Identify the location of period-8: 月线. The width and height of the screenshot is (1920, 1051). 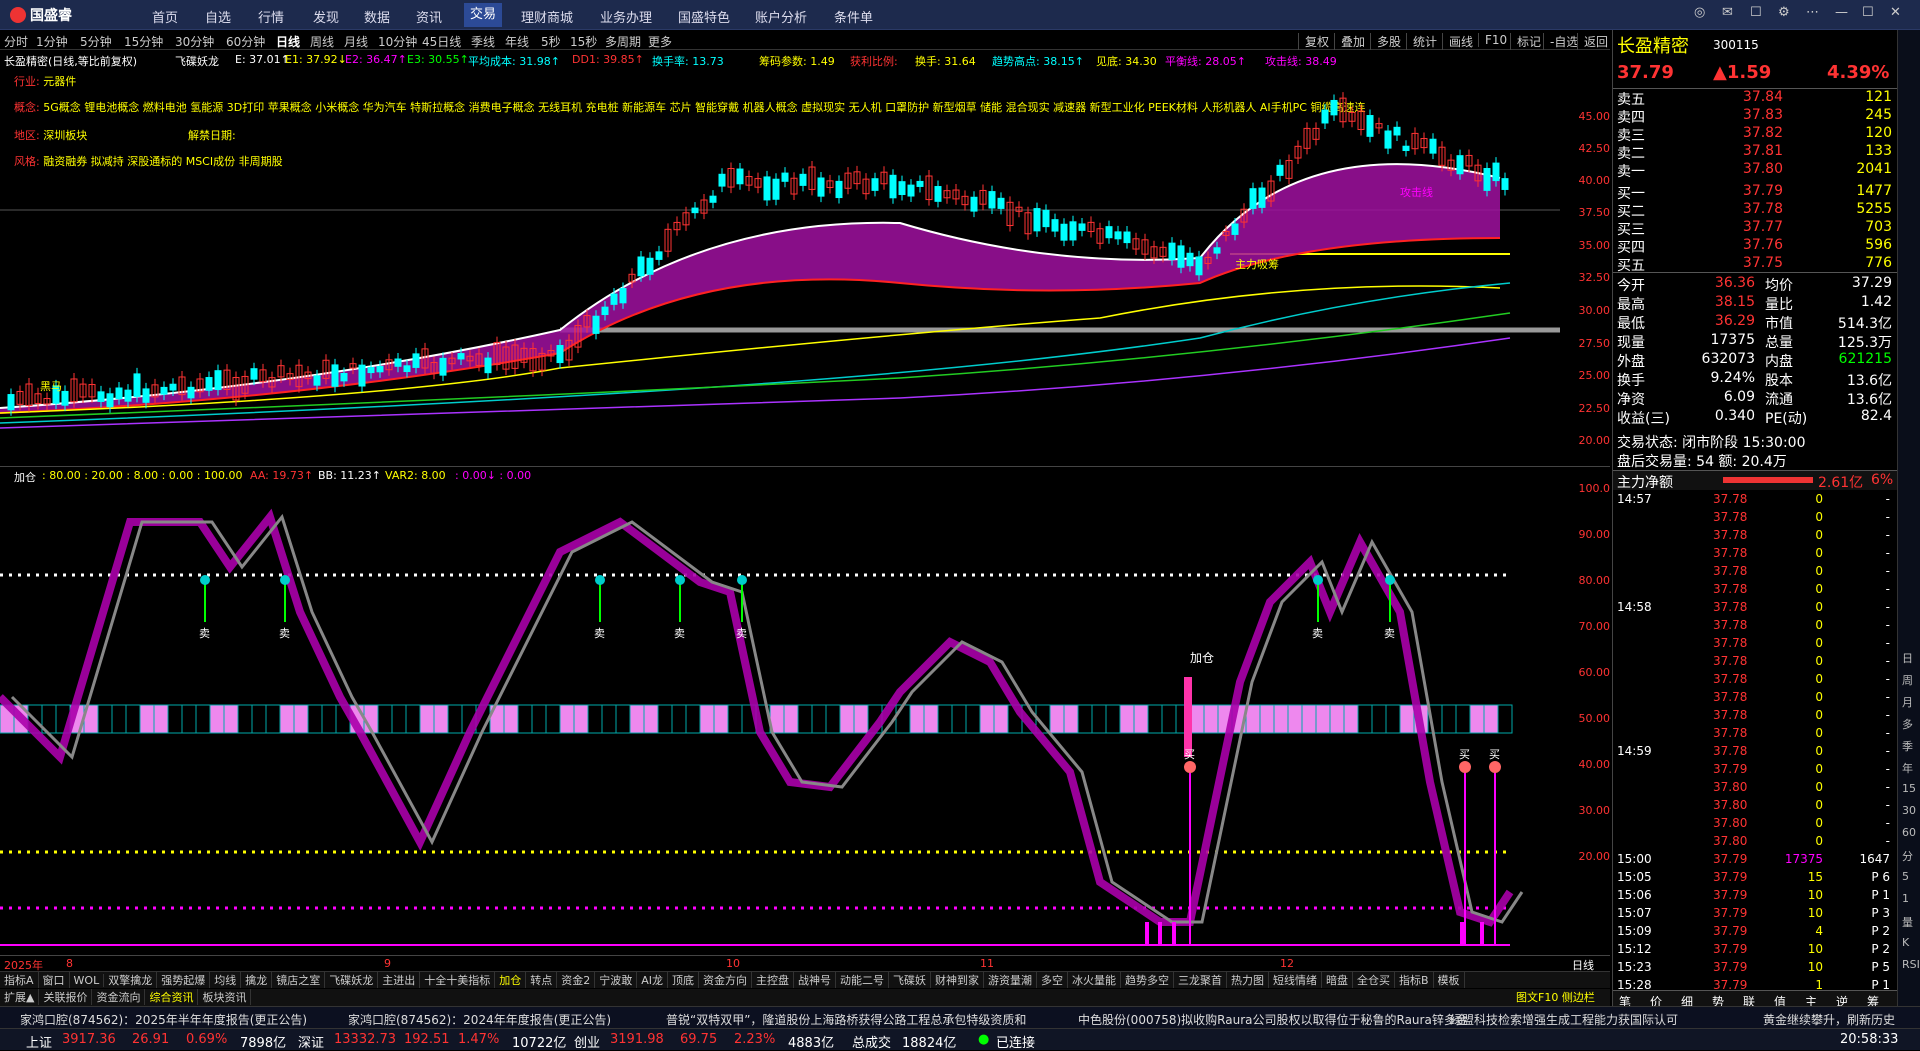
(356, 41).